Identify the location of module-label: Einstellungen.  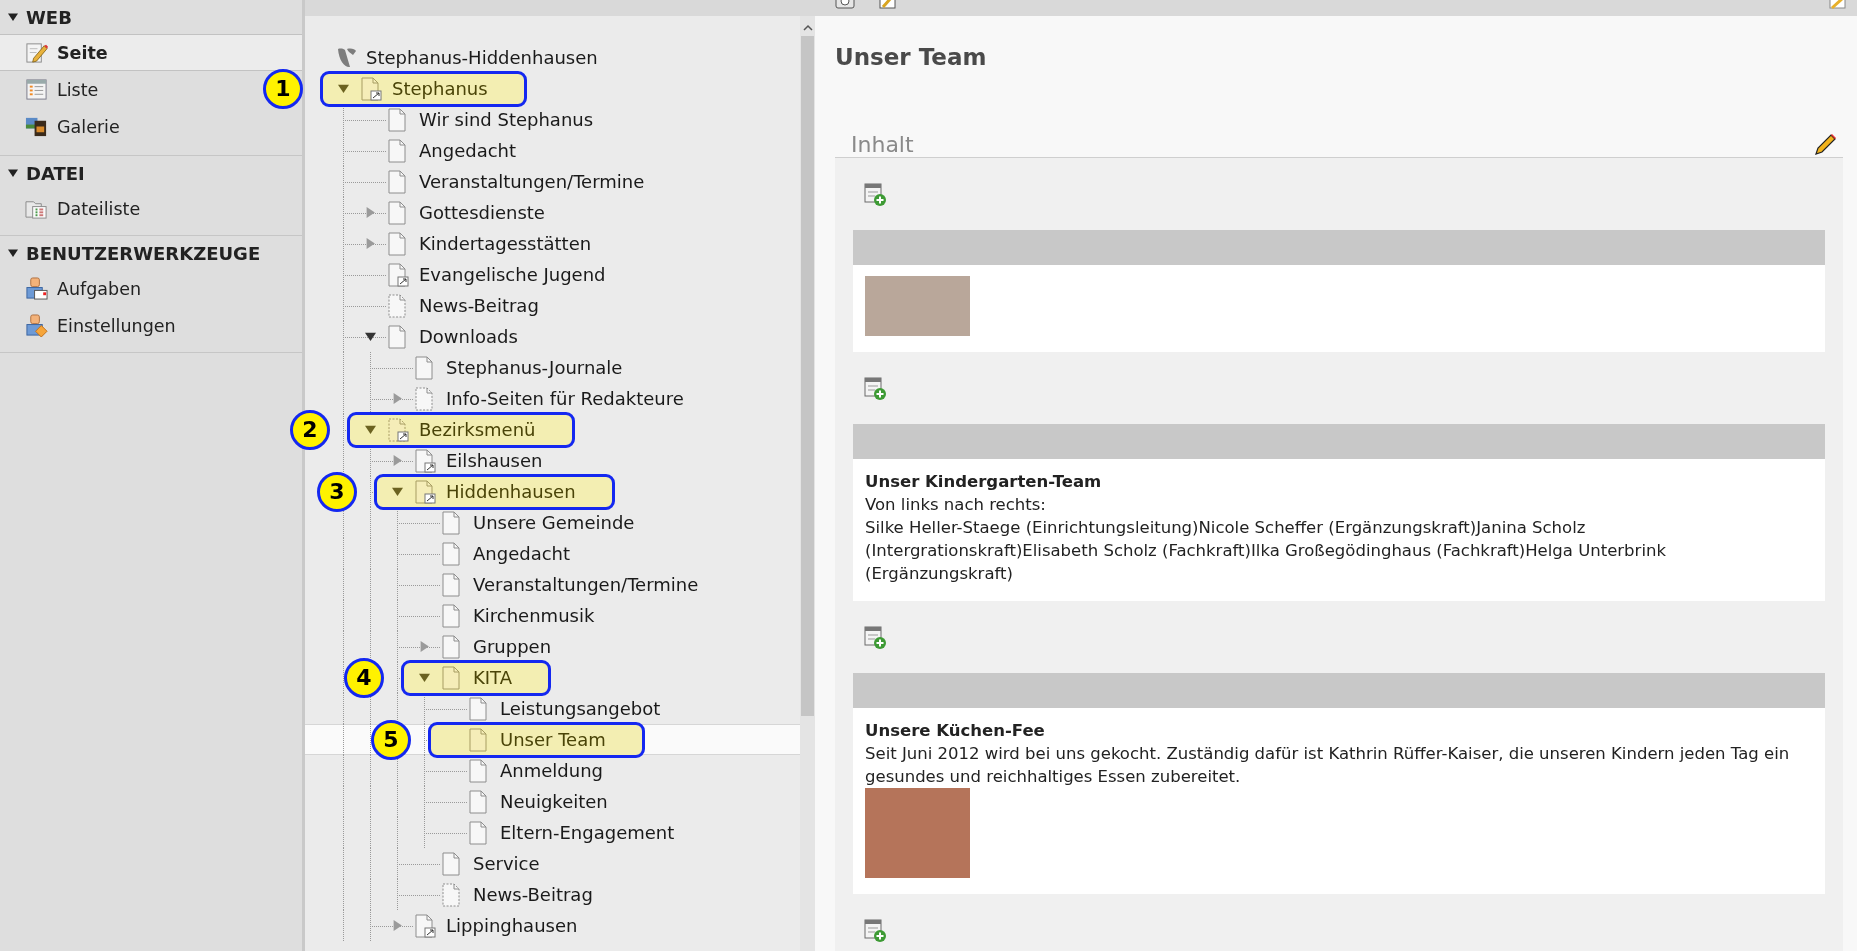
(116, 325).